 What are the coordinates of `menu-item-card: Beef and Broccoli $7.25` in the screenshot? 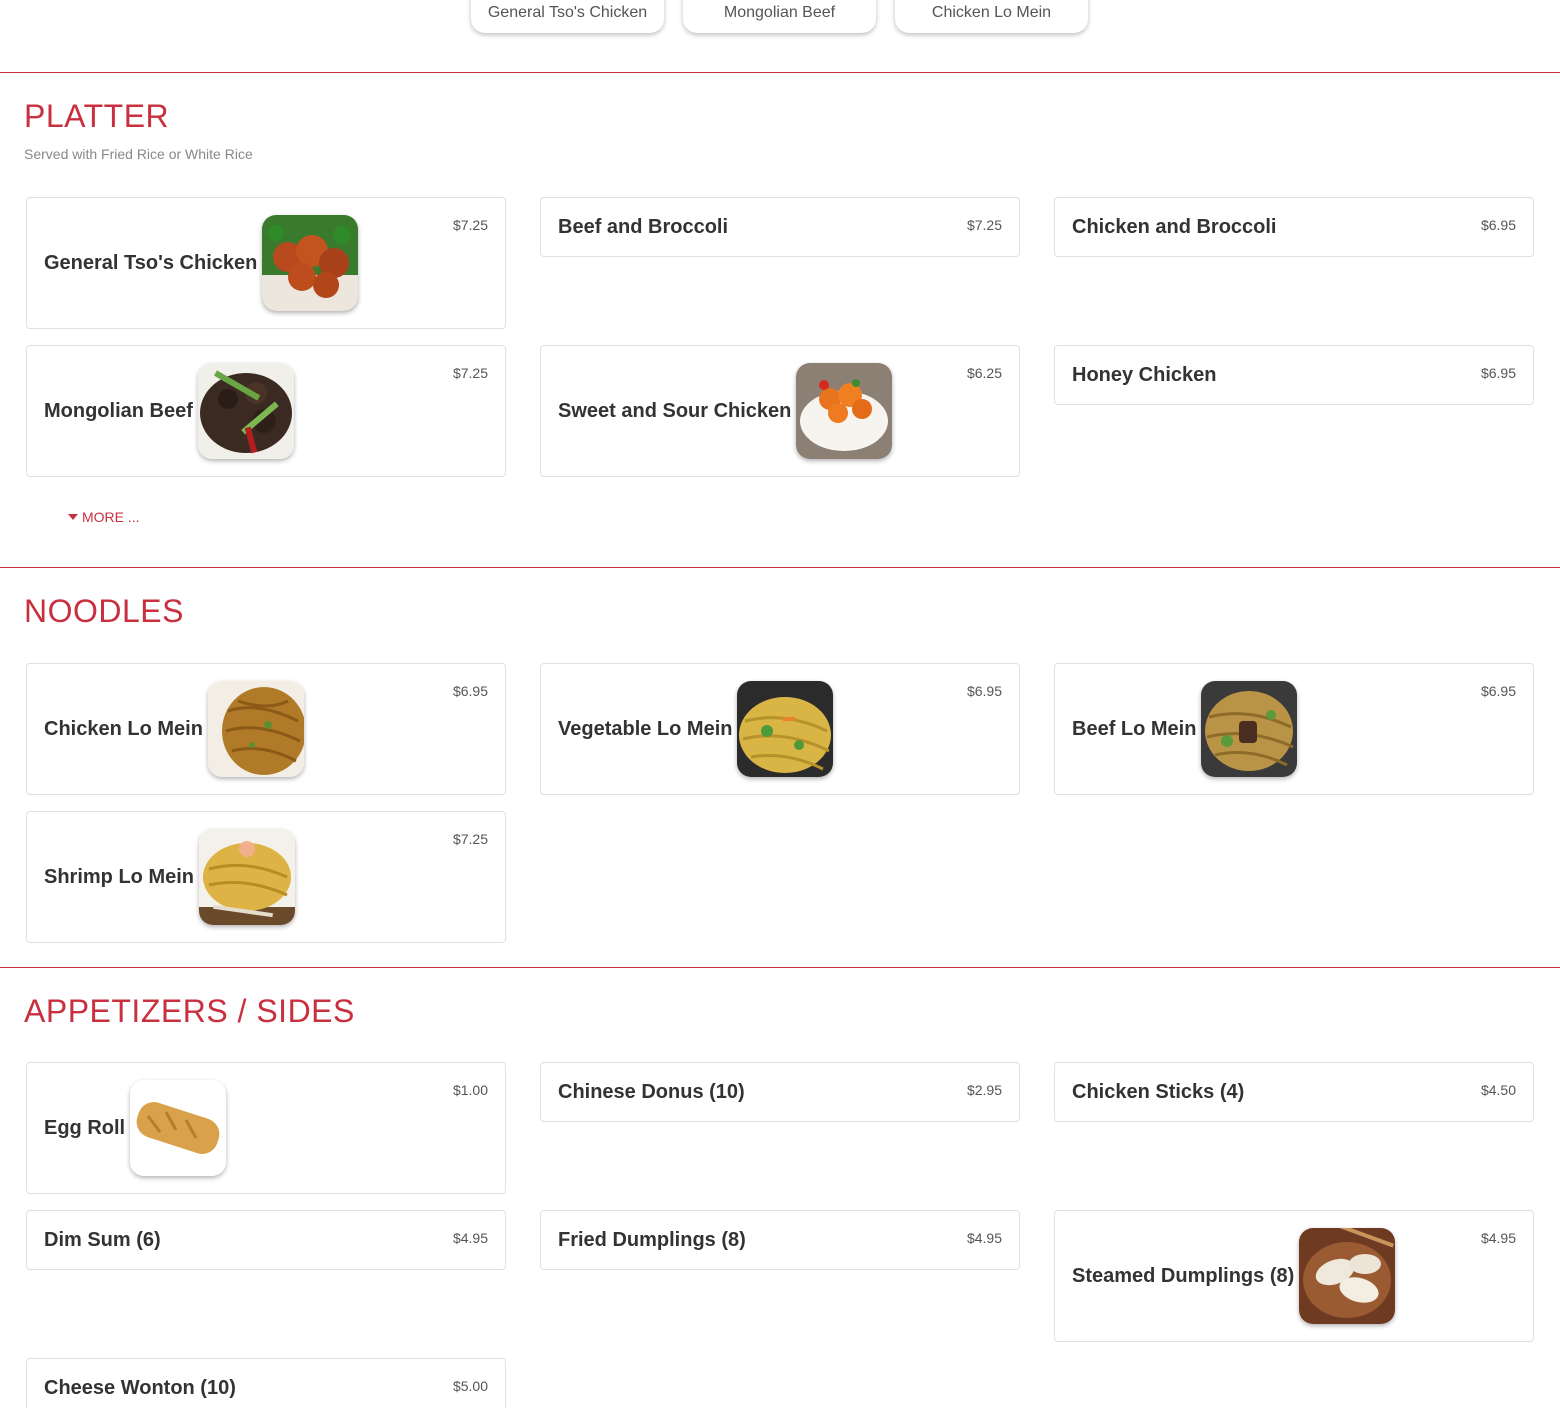 It's located at (780, 227).